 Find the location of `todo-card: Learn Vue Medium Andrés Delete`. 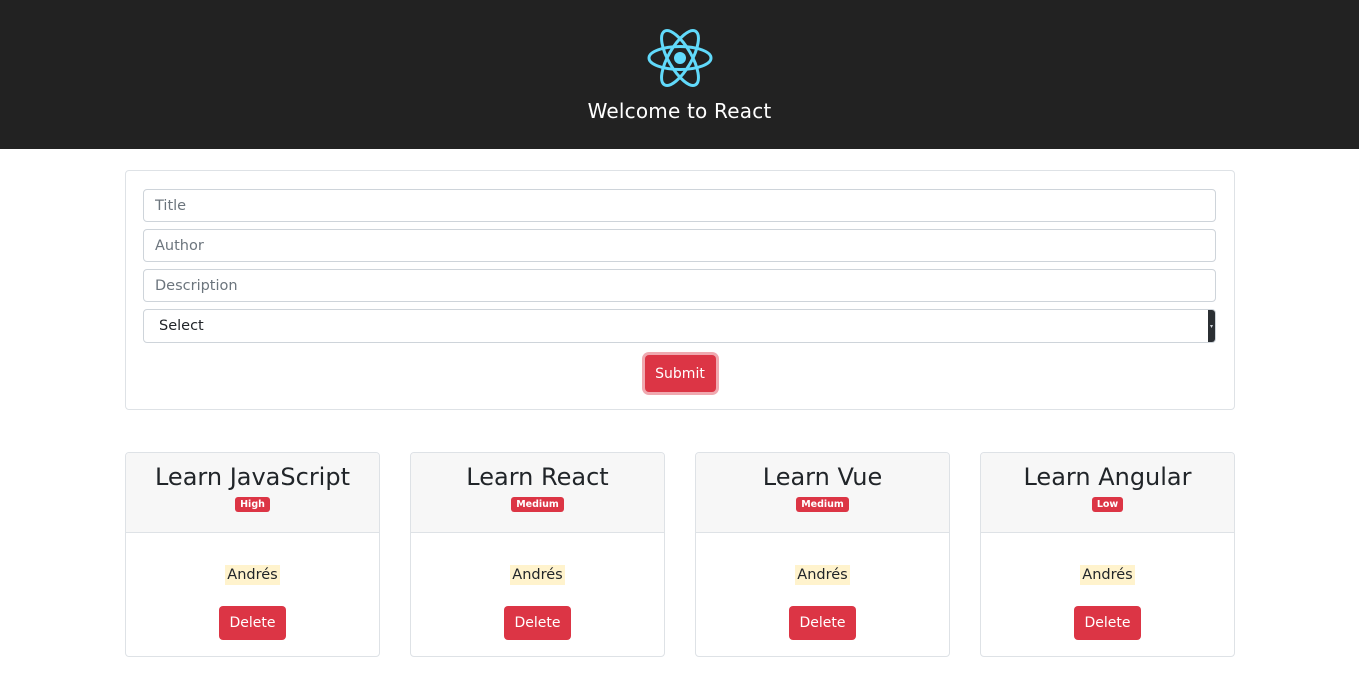

todo-card: Learn Vue Medium Andrés Delete is located at coordinates (822, 554).